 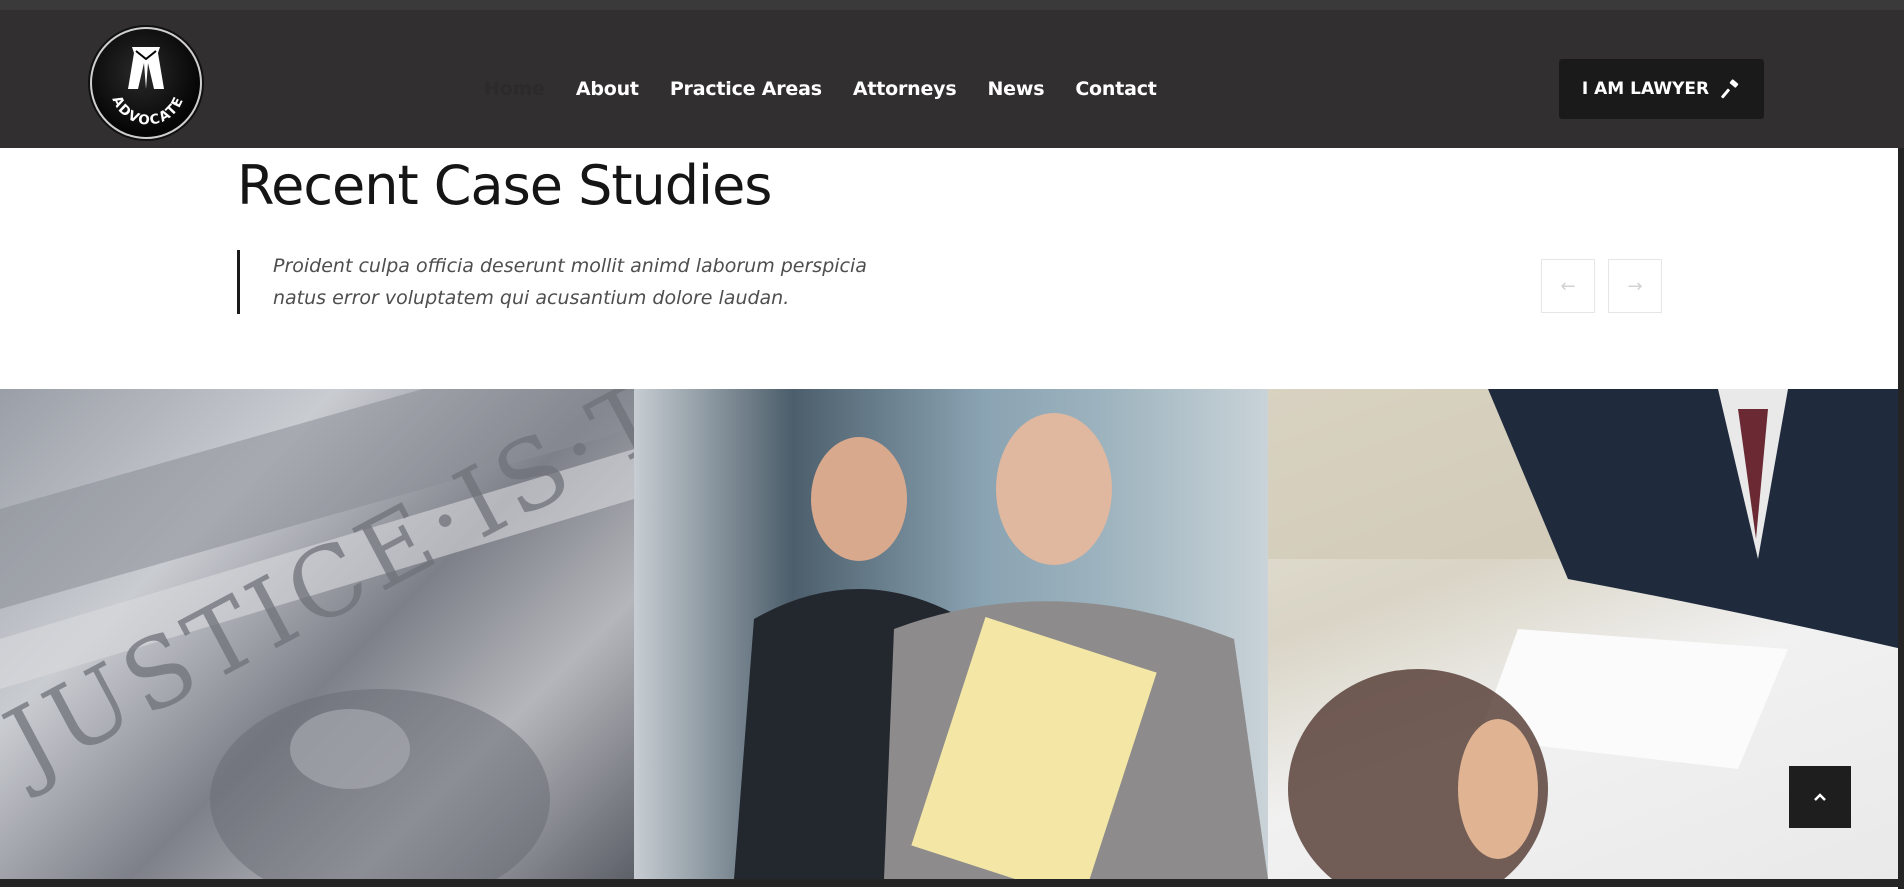 I want to click on svg-text: ADVOCATE, so click(x=148, y=110).